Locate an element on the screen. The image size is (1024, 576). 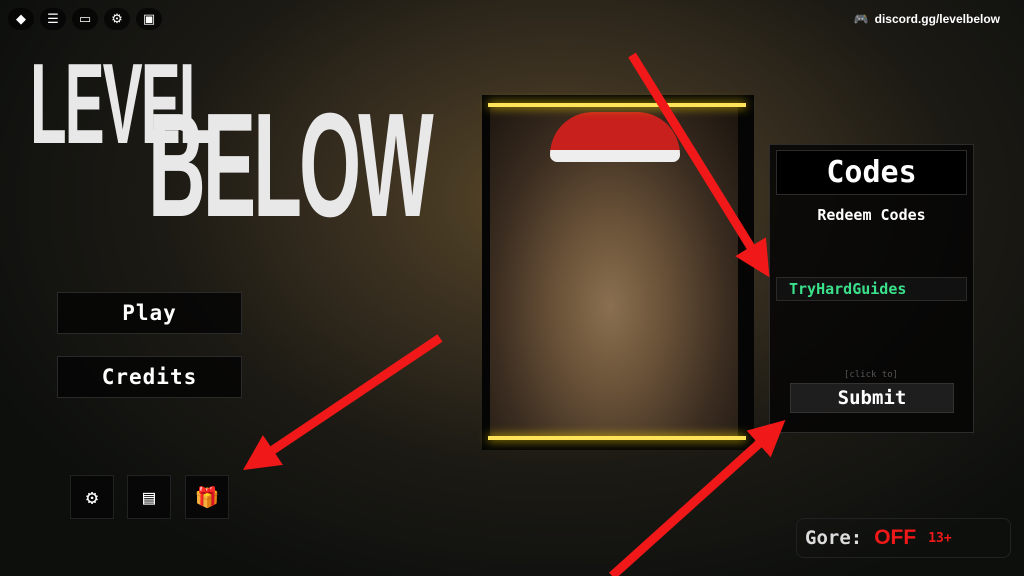
chat-icon: ▭ is located at coordinates (85, 19).